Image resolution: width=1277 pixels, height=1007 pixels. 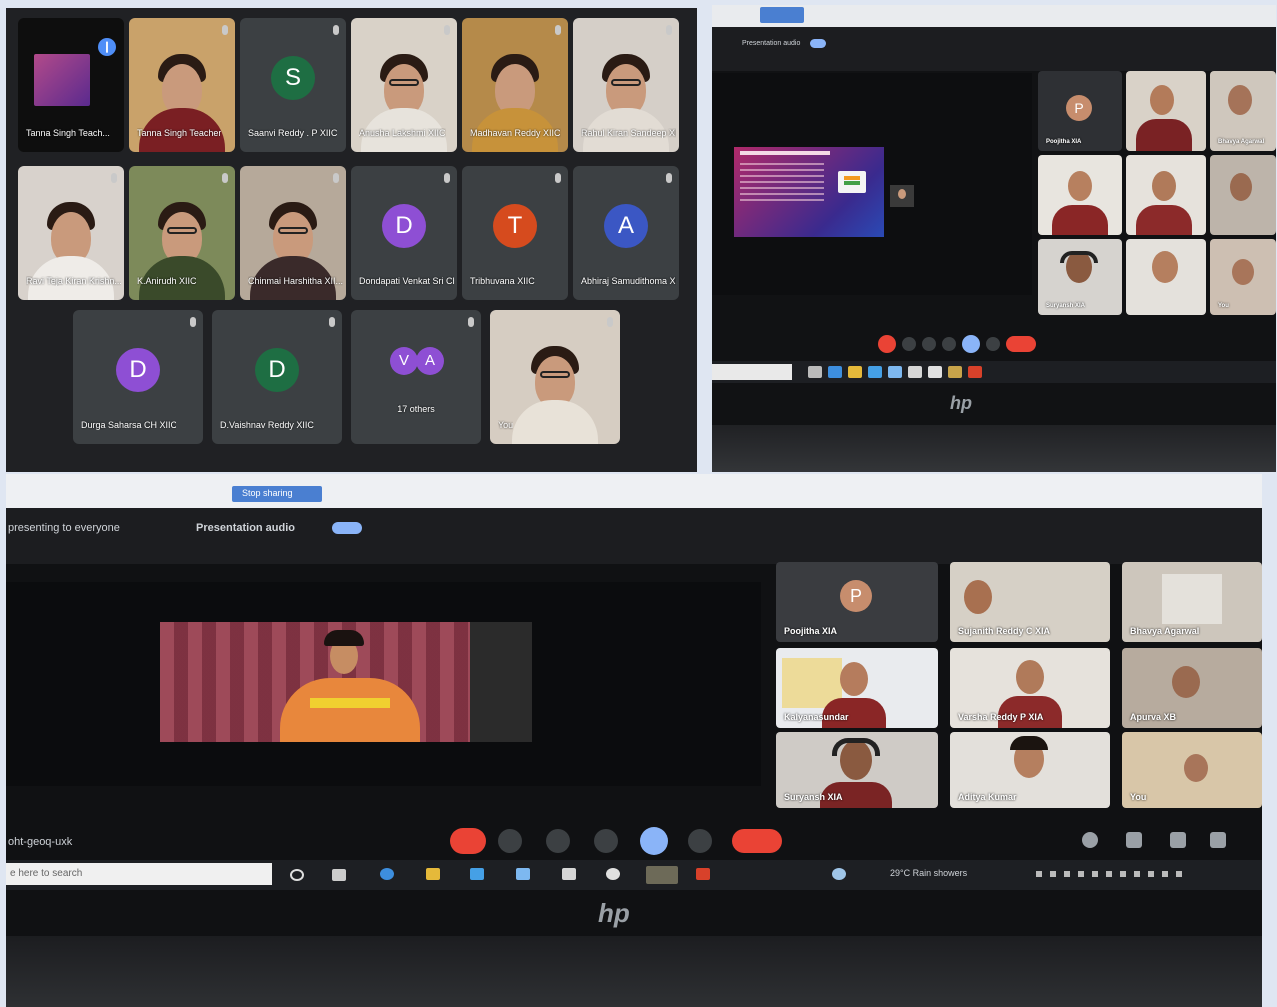 I want to click on tile-name: Tanna Singh Teacher, so click(x=179, y=133).